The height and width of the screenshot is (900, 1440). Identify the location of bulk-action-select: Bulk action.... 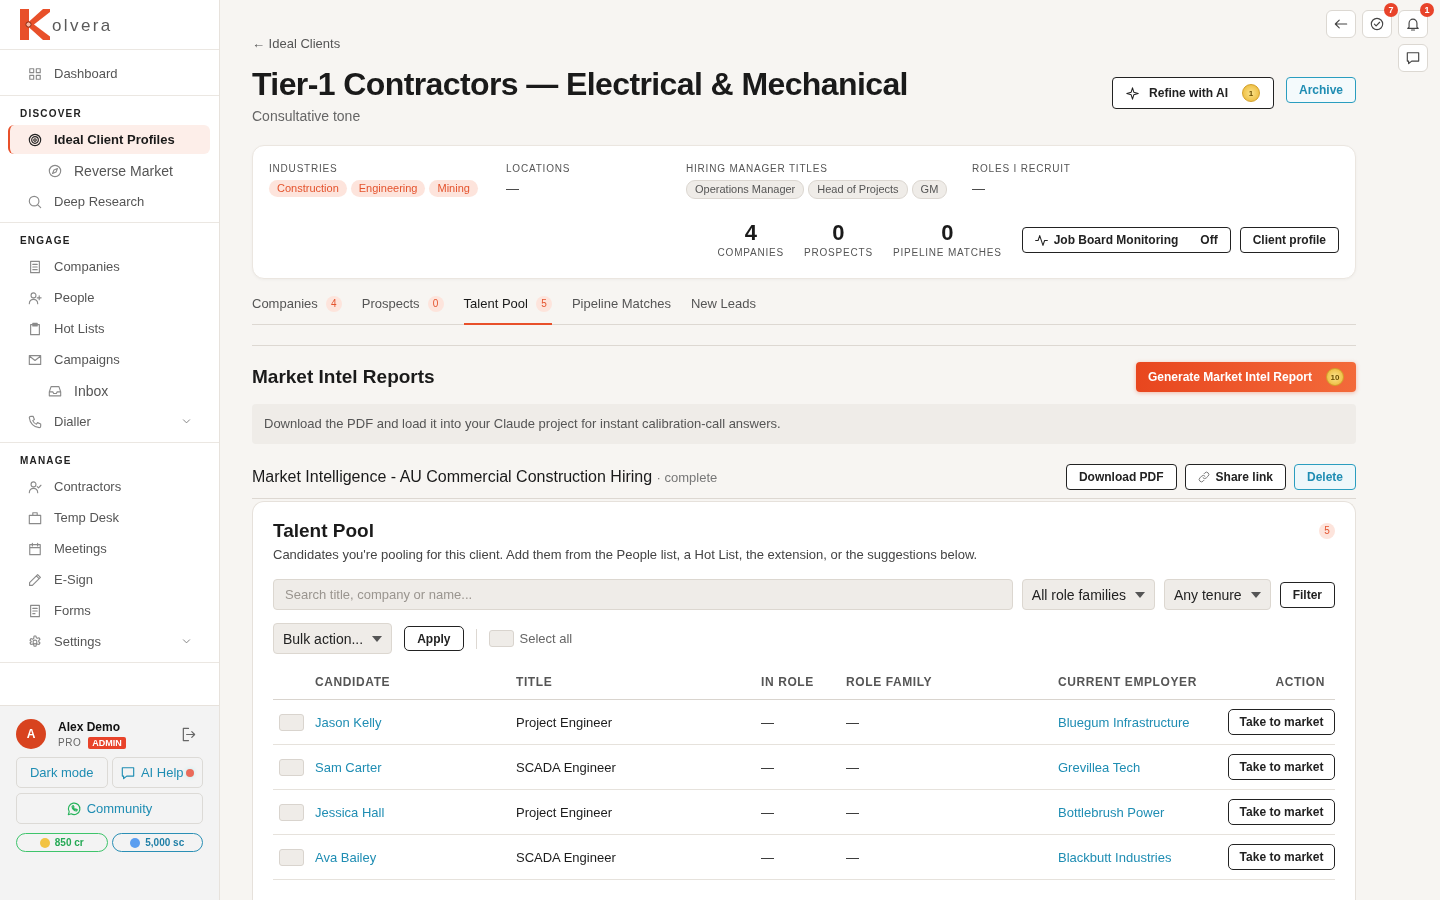
(333, 638).